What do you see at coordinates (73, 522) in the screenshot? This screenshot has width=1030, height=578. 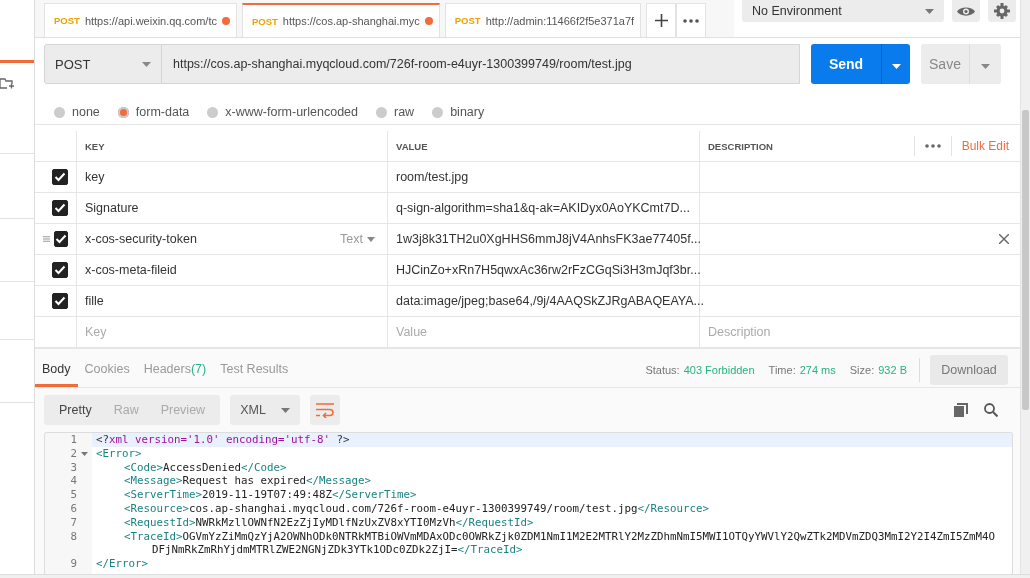 I see `line-number: 7` at bounding box center [73, 522].